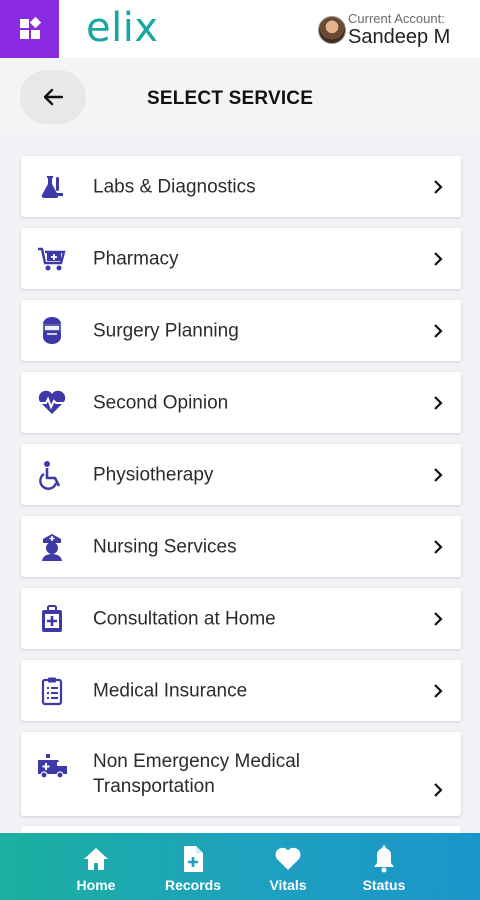 This screenshot has width=480, height=900. What do you see at coordinates (288, 885) in the screenshot?
I see `nav-label: Vitals` at bounding box center [288, 885].